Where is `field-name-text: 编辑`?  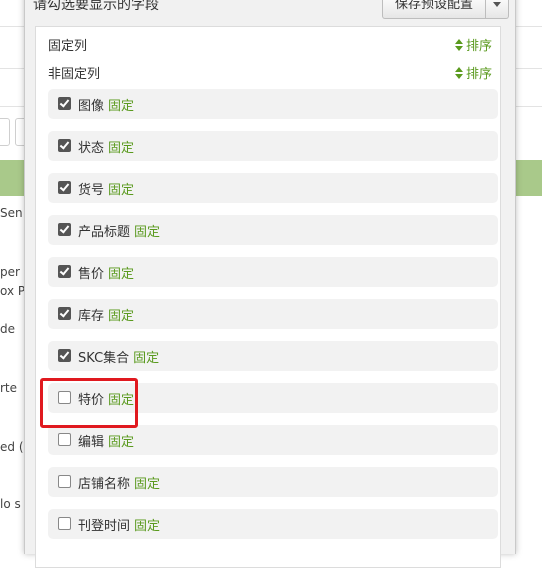
field-name-text: 编辑 is located at coordinates (91, 442).